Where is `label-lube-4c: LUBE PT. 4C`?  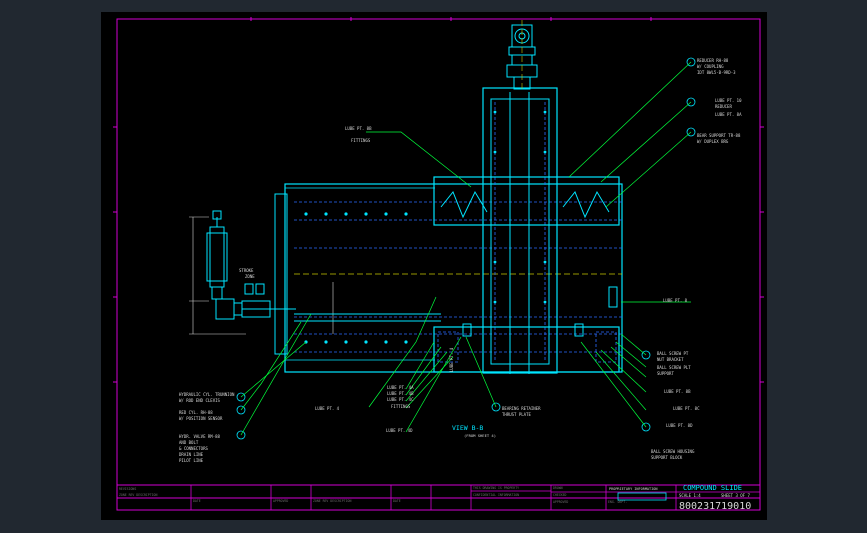 label-lube-4c: LUBE PT. 4C is located at coordinates (400, 399).